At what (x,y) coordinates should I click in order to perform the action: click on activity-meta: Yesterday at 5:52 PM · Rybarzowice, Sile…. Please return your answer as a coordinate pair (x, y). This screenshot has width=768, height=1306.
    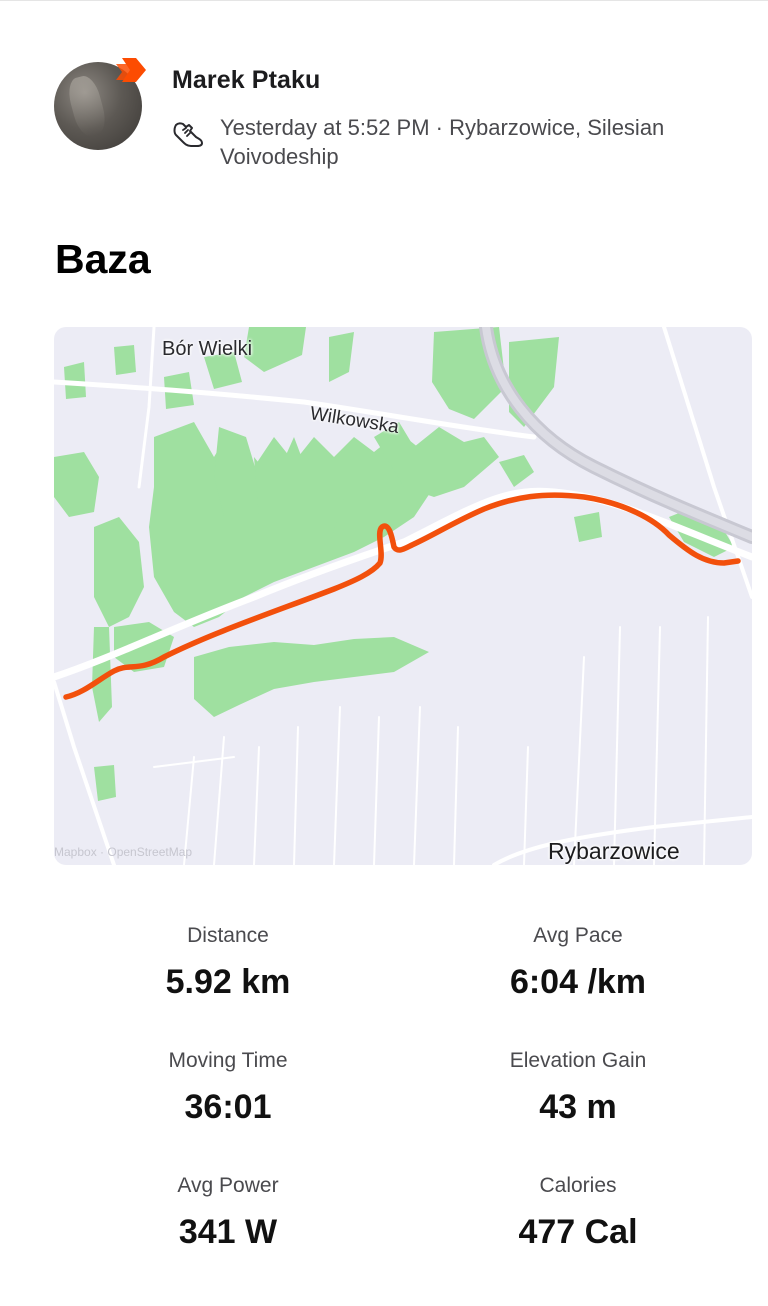
    Looking at the image, I should click on (442, 142).